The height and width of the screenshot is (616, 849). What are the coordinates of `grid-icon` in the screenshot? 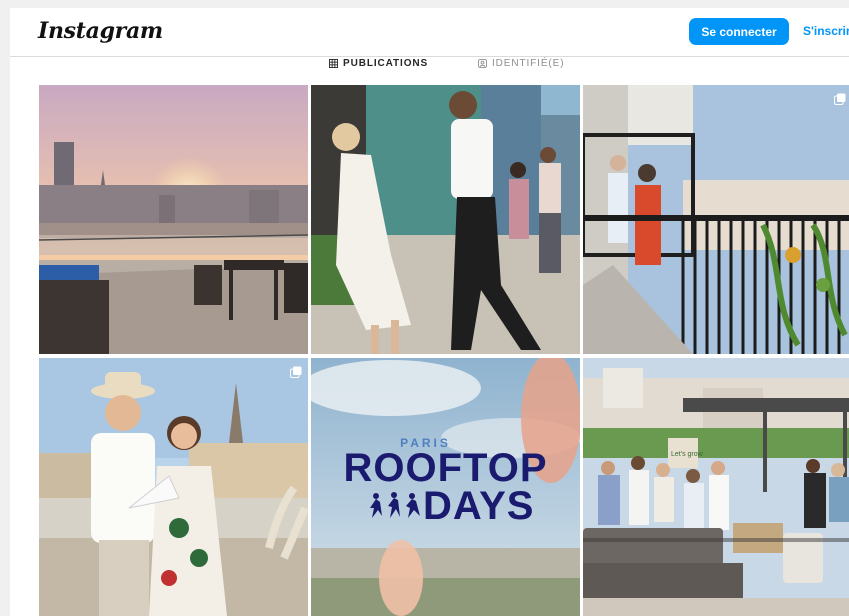 It's located at (333, 63).